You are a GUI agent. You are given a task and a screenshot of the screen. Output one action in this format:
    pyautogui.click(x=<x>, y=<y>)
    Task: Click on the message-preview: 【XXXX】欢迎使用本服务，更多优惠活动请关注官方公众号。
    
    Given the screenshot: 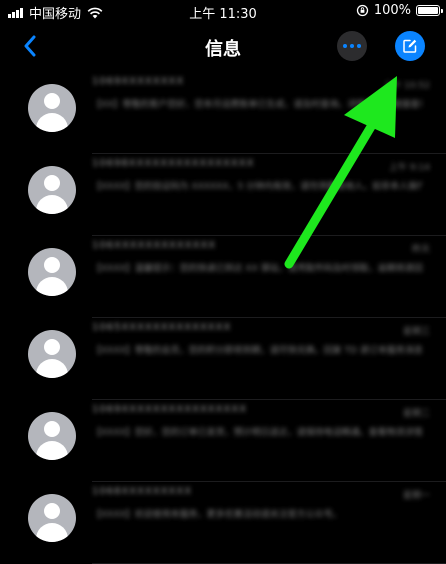 What is the action you would take?
    pyautogui.click(x=217, y=515)
    